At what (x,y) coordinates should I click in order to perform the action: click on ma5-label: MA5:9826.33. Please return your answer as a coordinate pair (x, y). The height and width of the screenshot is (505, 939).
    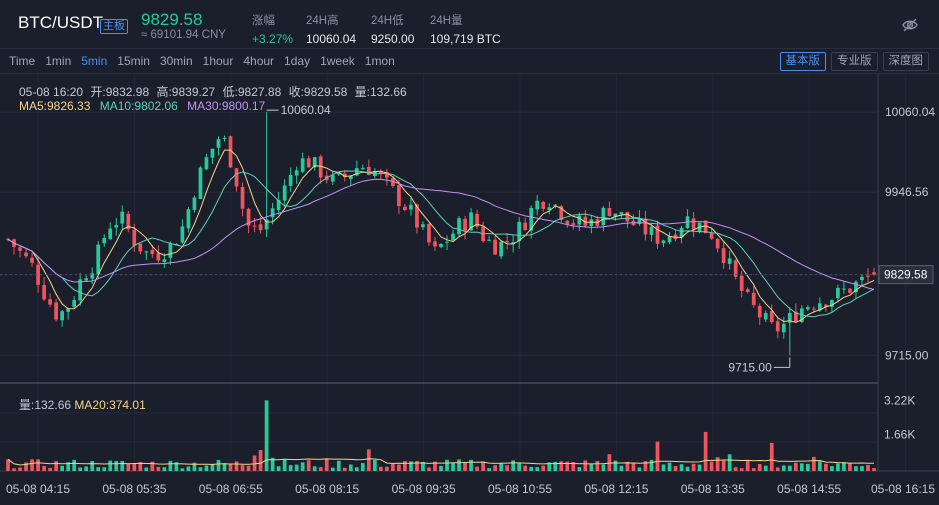
    Looking at the image, I should click on (55, 106).